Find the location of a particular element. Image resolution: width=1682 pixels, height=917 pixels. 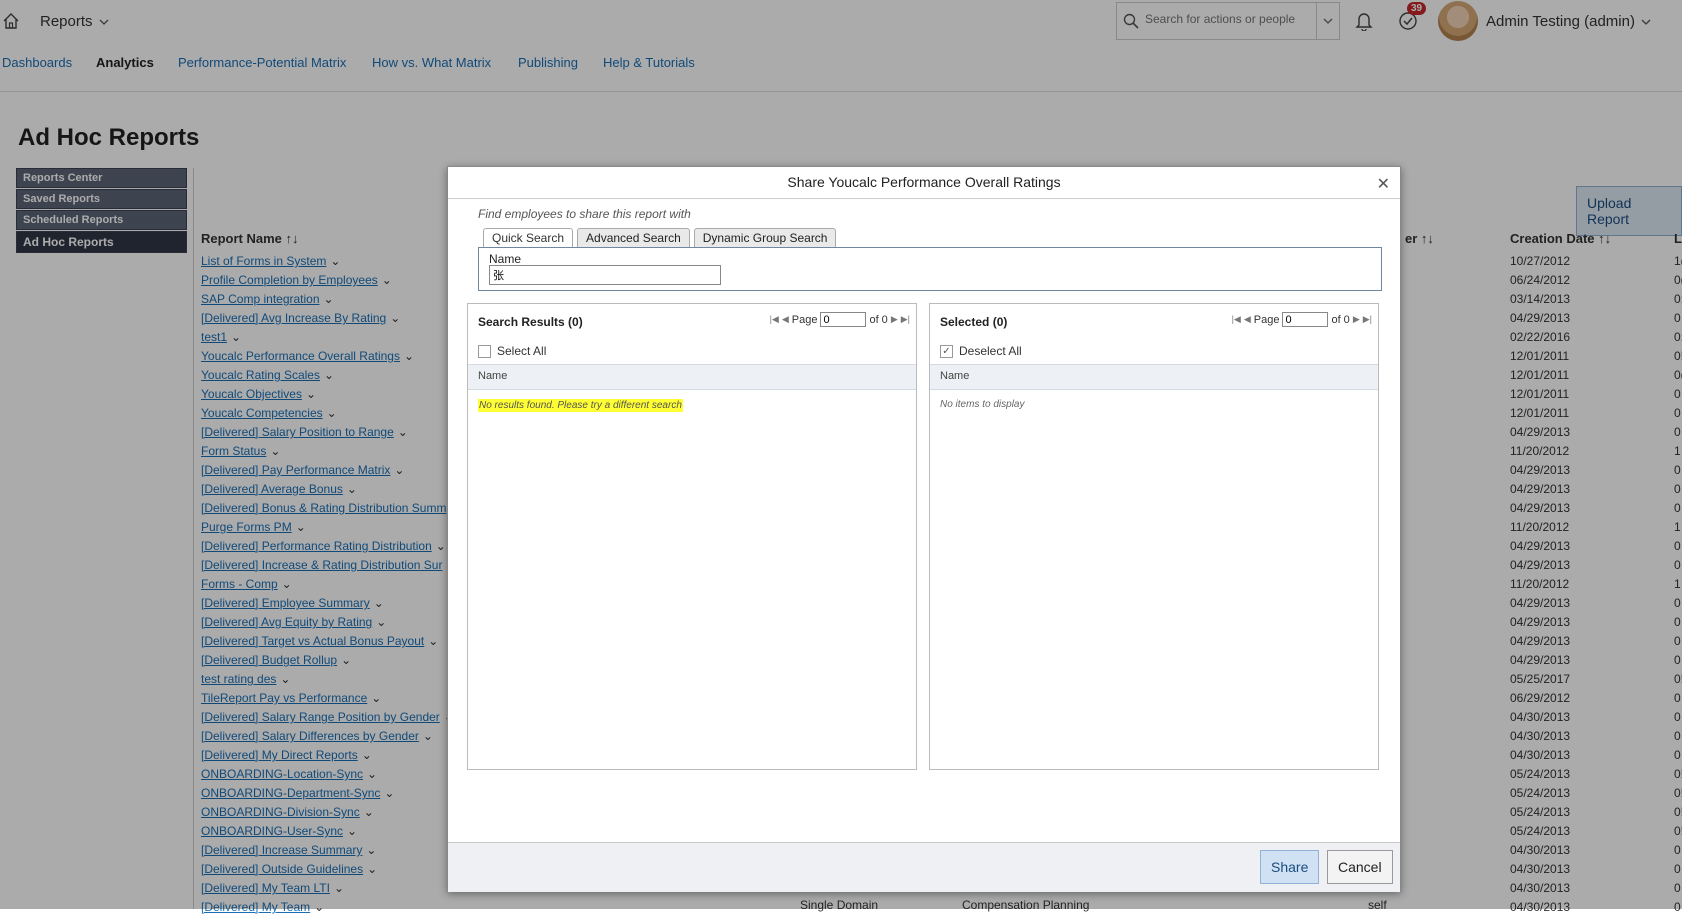

select-all-label: Select All is located at coordinates (522, 351).